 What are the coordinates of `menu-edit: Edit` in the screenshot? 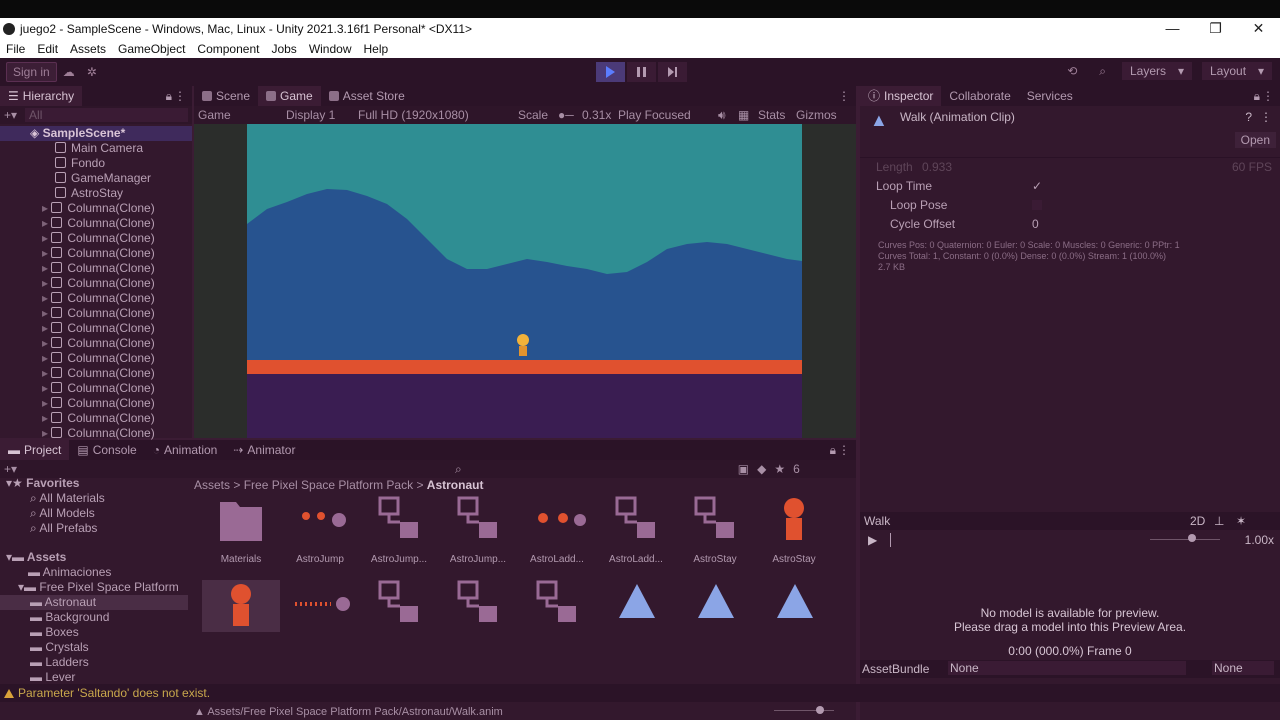 It's located at (47, 49).